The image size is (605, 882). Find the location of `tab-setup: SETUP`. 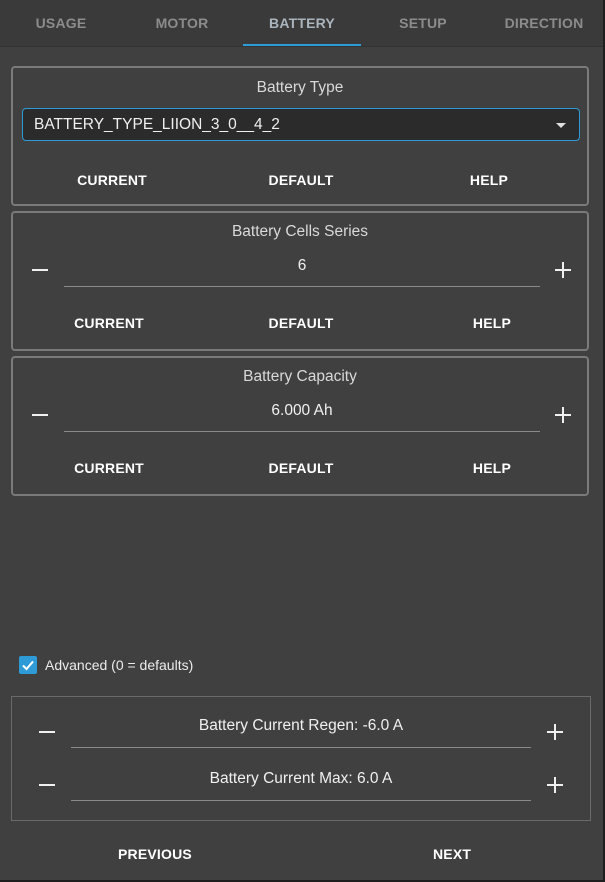

tab-setup: SETUP is located at coordinates (423, 23).